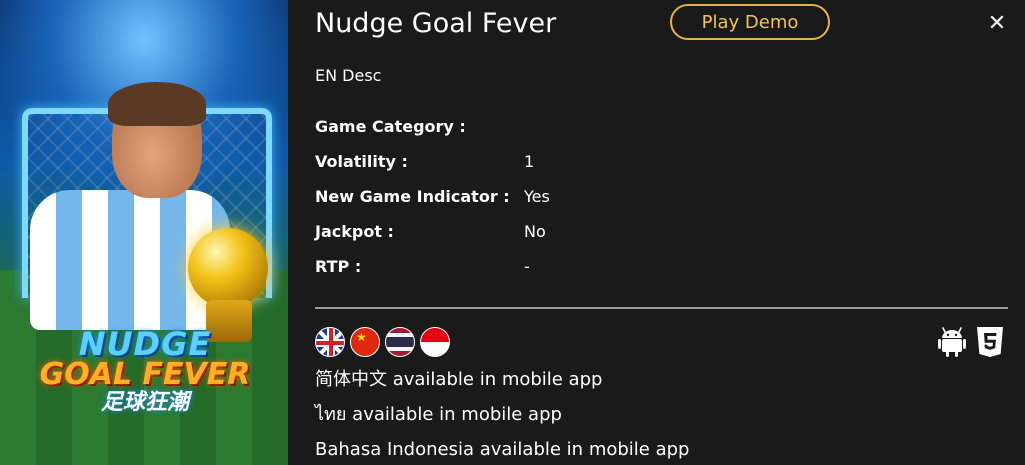 This screenshot has height=465, width=1025. I want to click on info-label: Game Category :, so click(390, 126).